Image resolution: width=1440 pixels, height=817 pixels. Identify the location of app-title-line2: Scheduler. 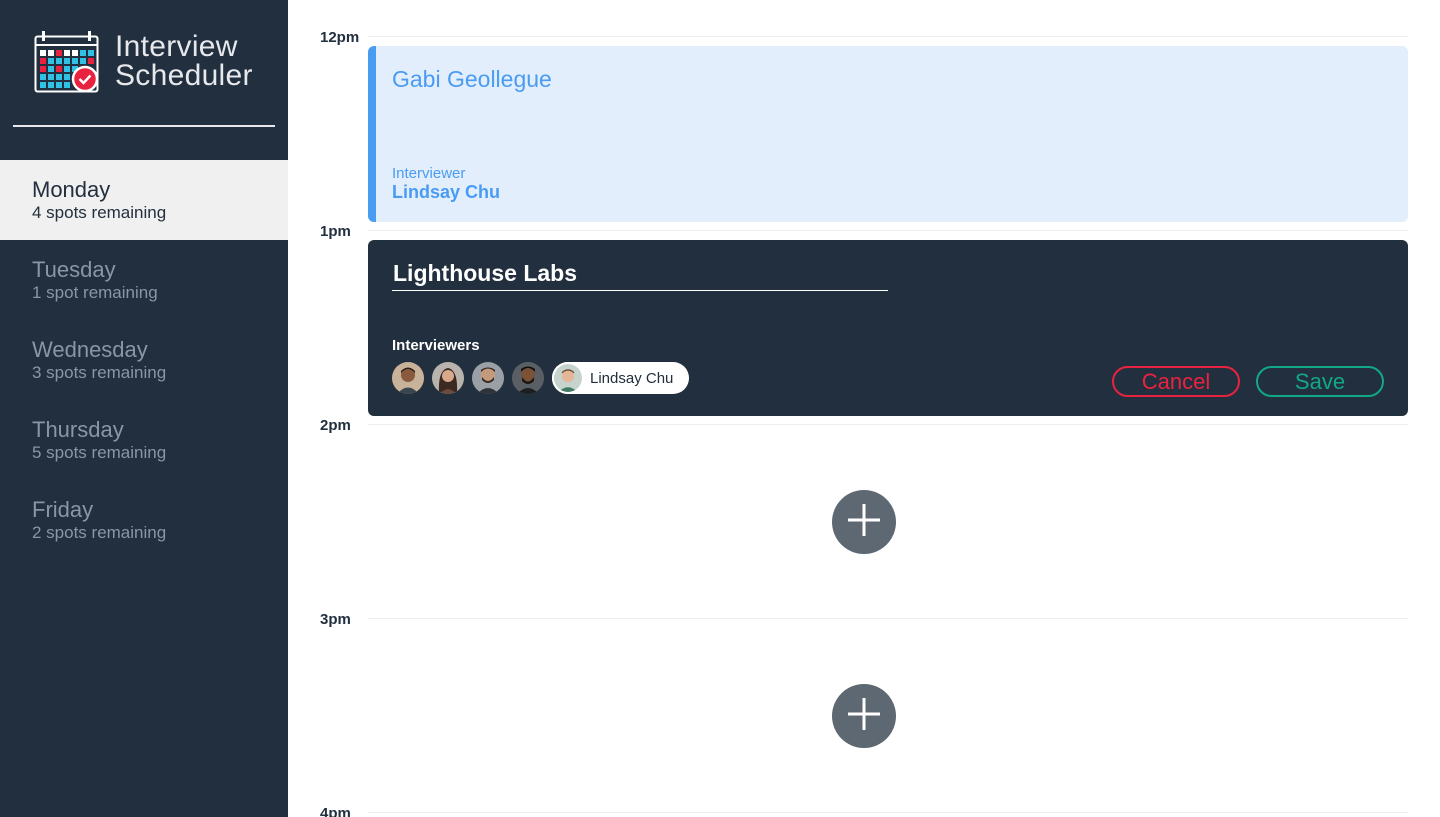
(184, 75).